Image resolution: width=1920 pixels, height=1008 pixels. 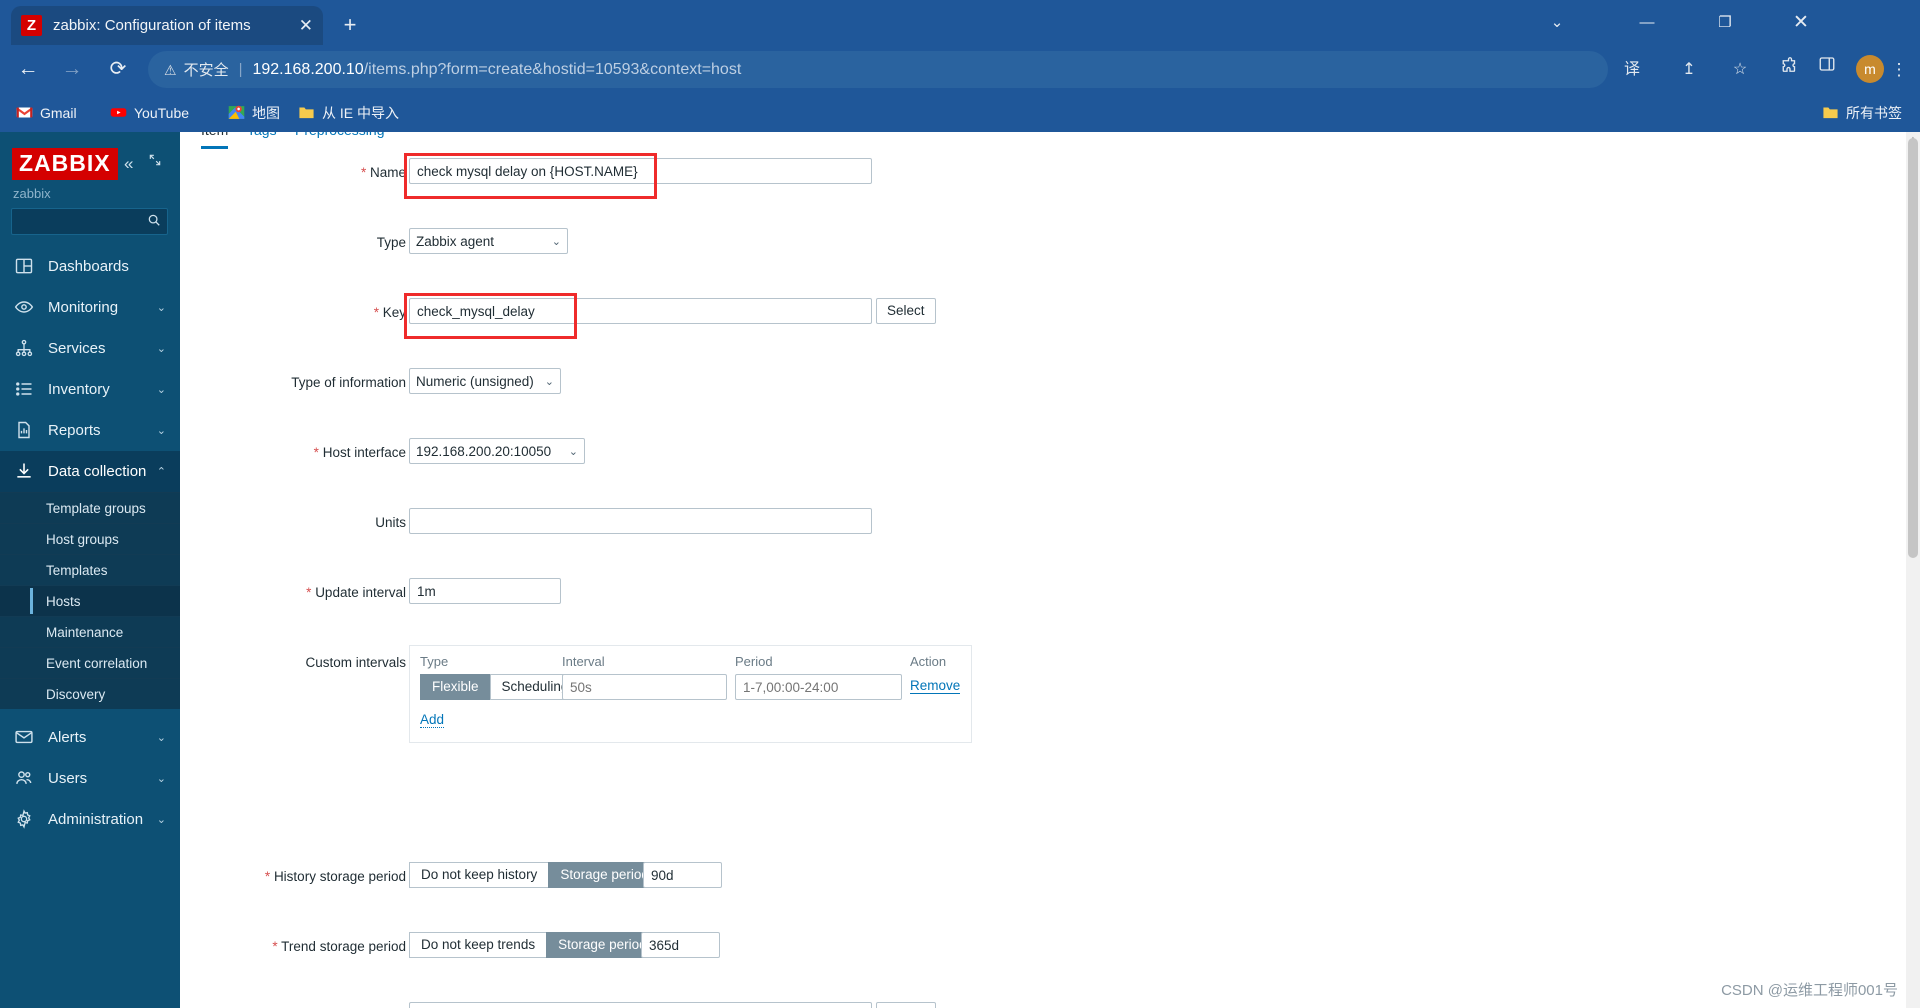 I want to click on sidebar-item-reports: Reports ⌄, so click(x=90, y=430).